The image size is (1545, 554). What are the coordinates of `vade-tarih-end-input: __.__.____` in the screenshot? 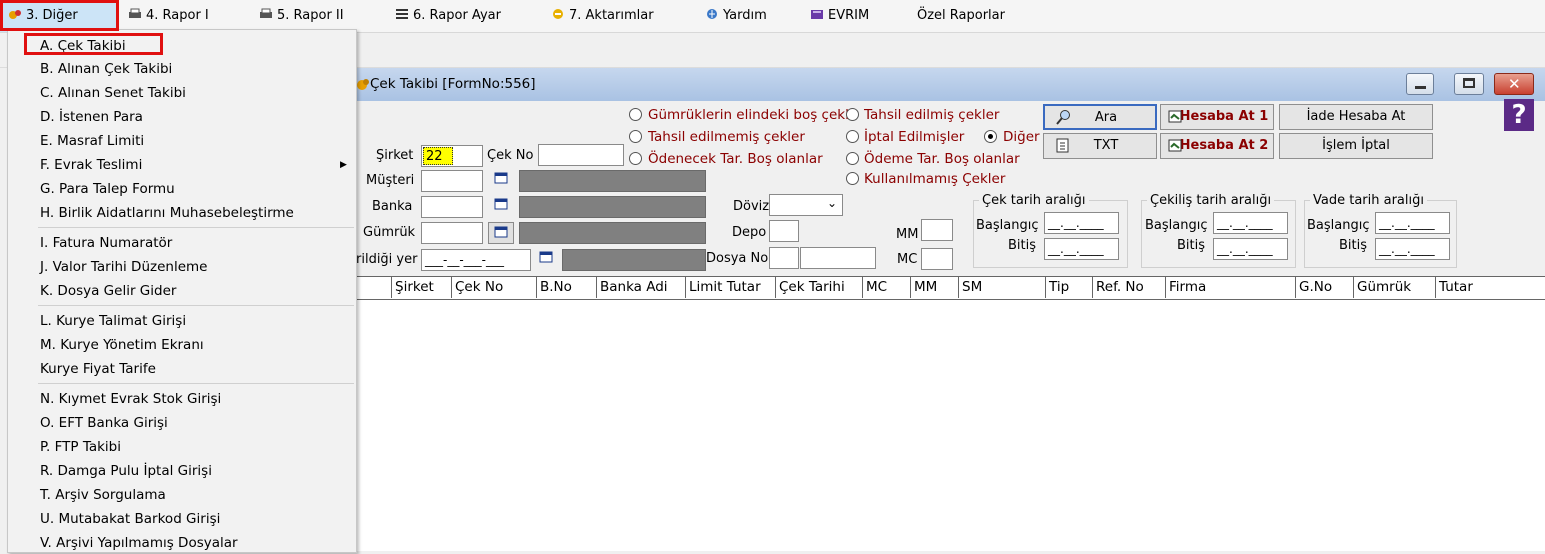 It's located at (1412, 249).